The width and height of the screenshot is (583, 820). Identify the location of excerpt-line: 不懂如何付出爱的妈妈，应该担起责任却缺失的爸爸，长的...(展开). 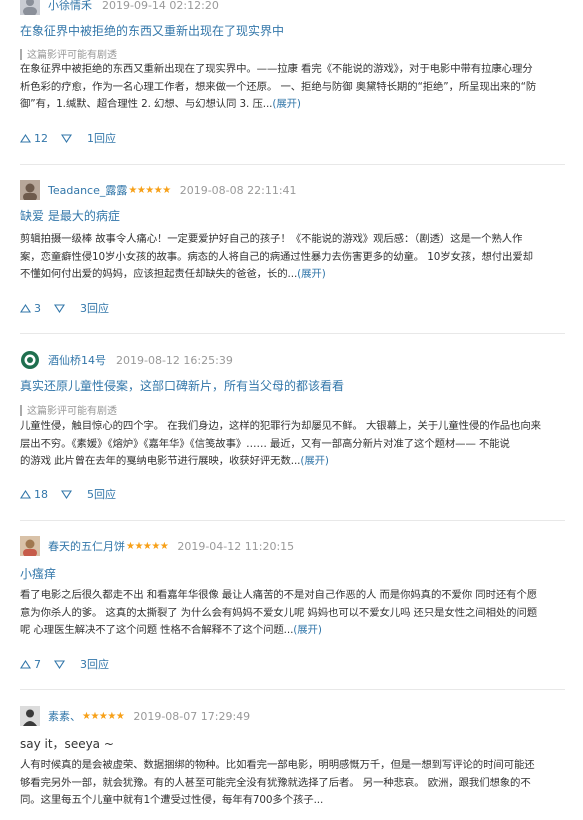
(292, 275).